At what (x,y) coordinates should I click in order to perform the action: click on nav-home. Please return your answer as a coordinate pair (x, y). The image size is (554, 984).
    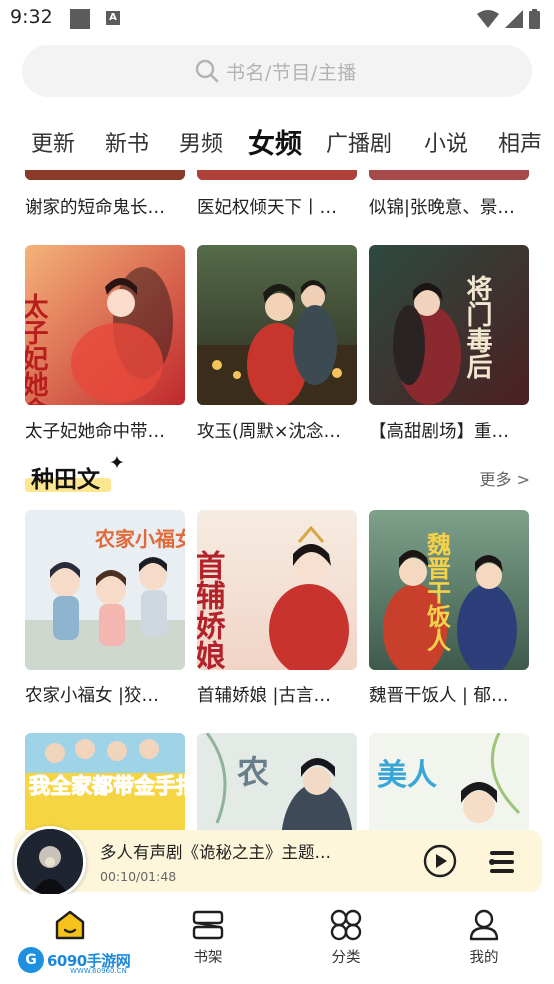
    Looking at the image, I should click on (70, 927).